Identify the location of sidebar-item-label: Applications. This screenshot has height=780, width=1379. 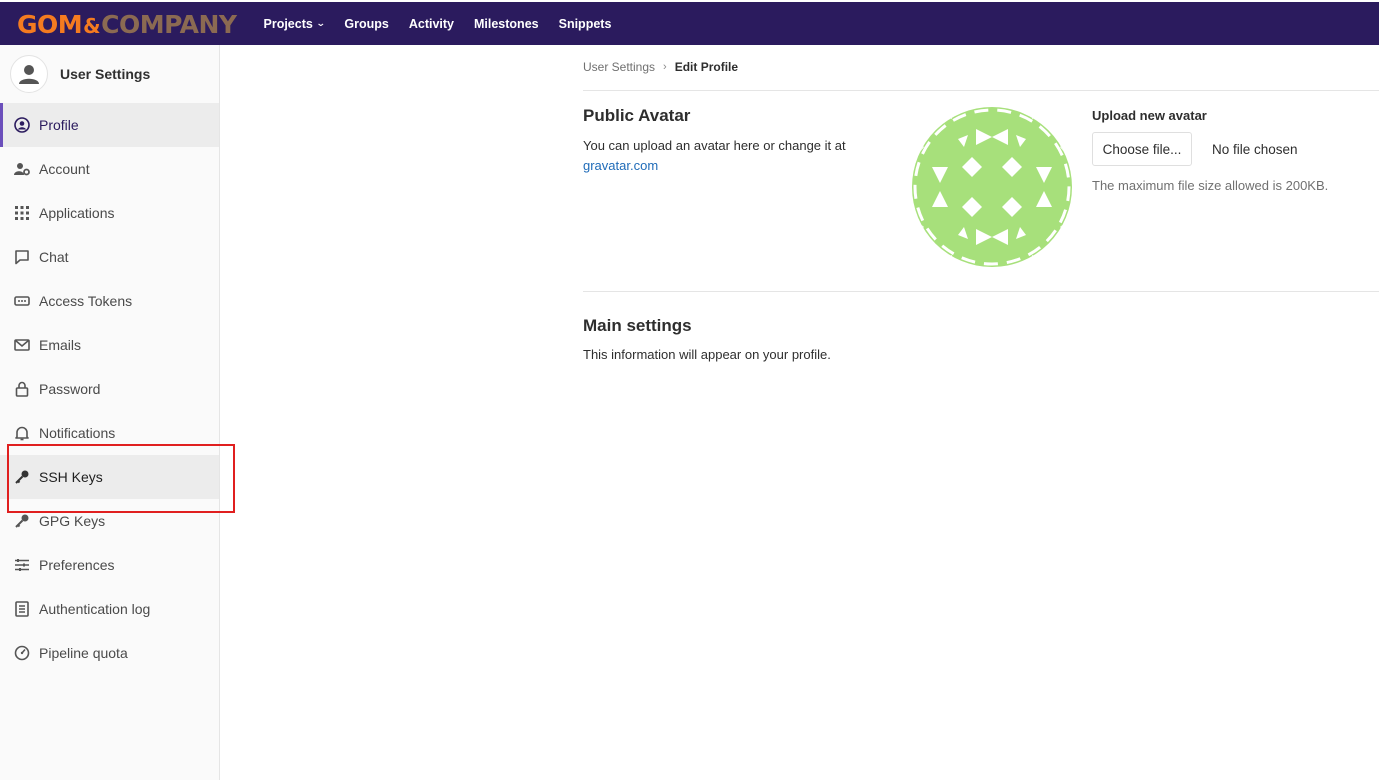
(77, 213).